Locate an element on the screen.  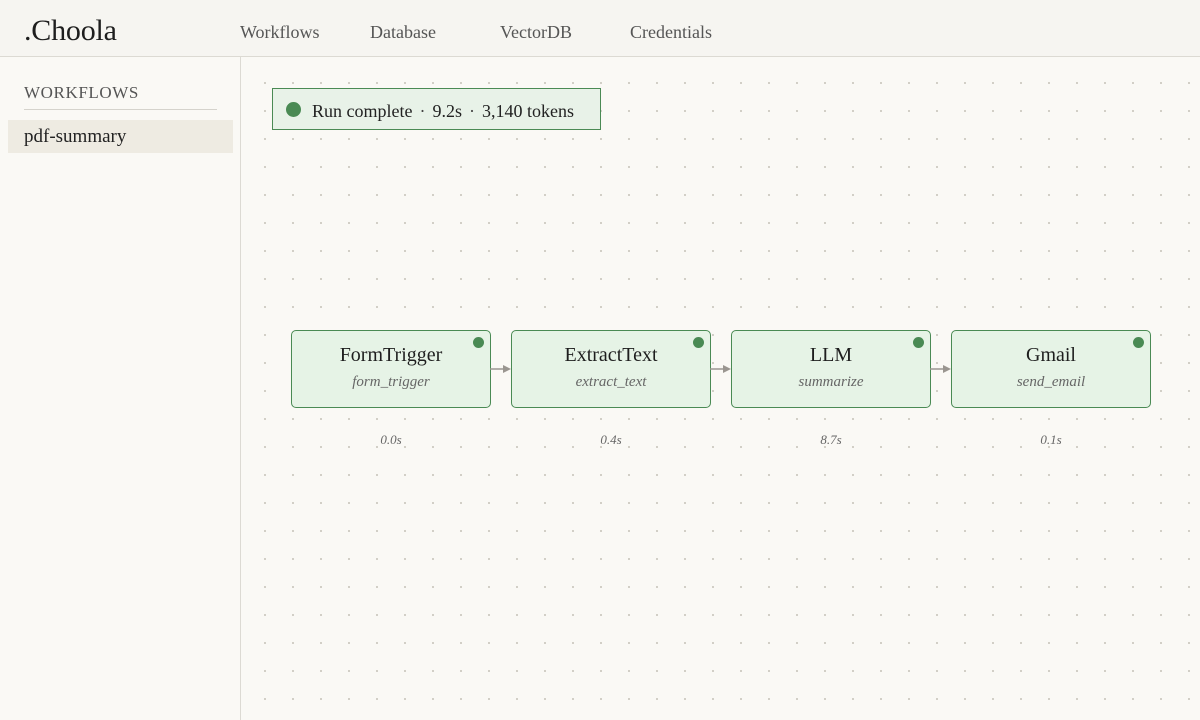
nav-vectordb: VectorDB is located at coordinates (536, 32).